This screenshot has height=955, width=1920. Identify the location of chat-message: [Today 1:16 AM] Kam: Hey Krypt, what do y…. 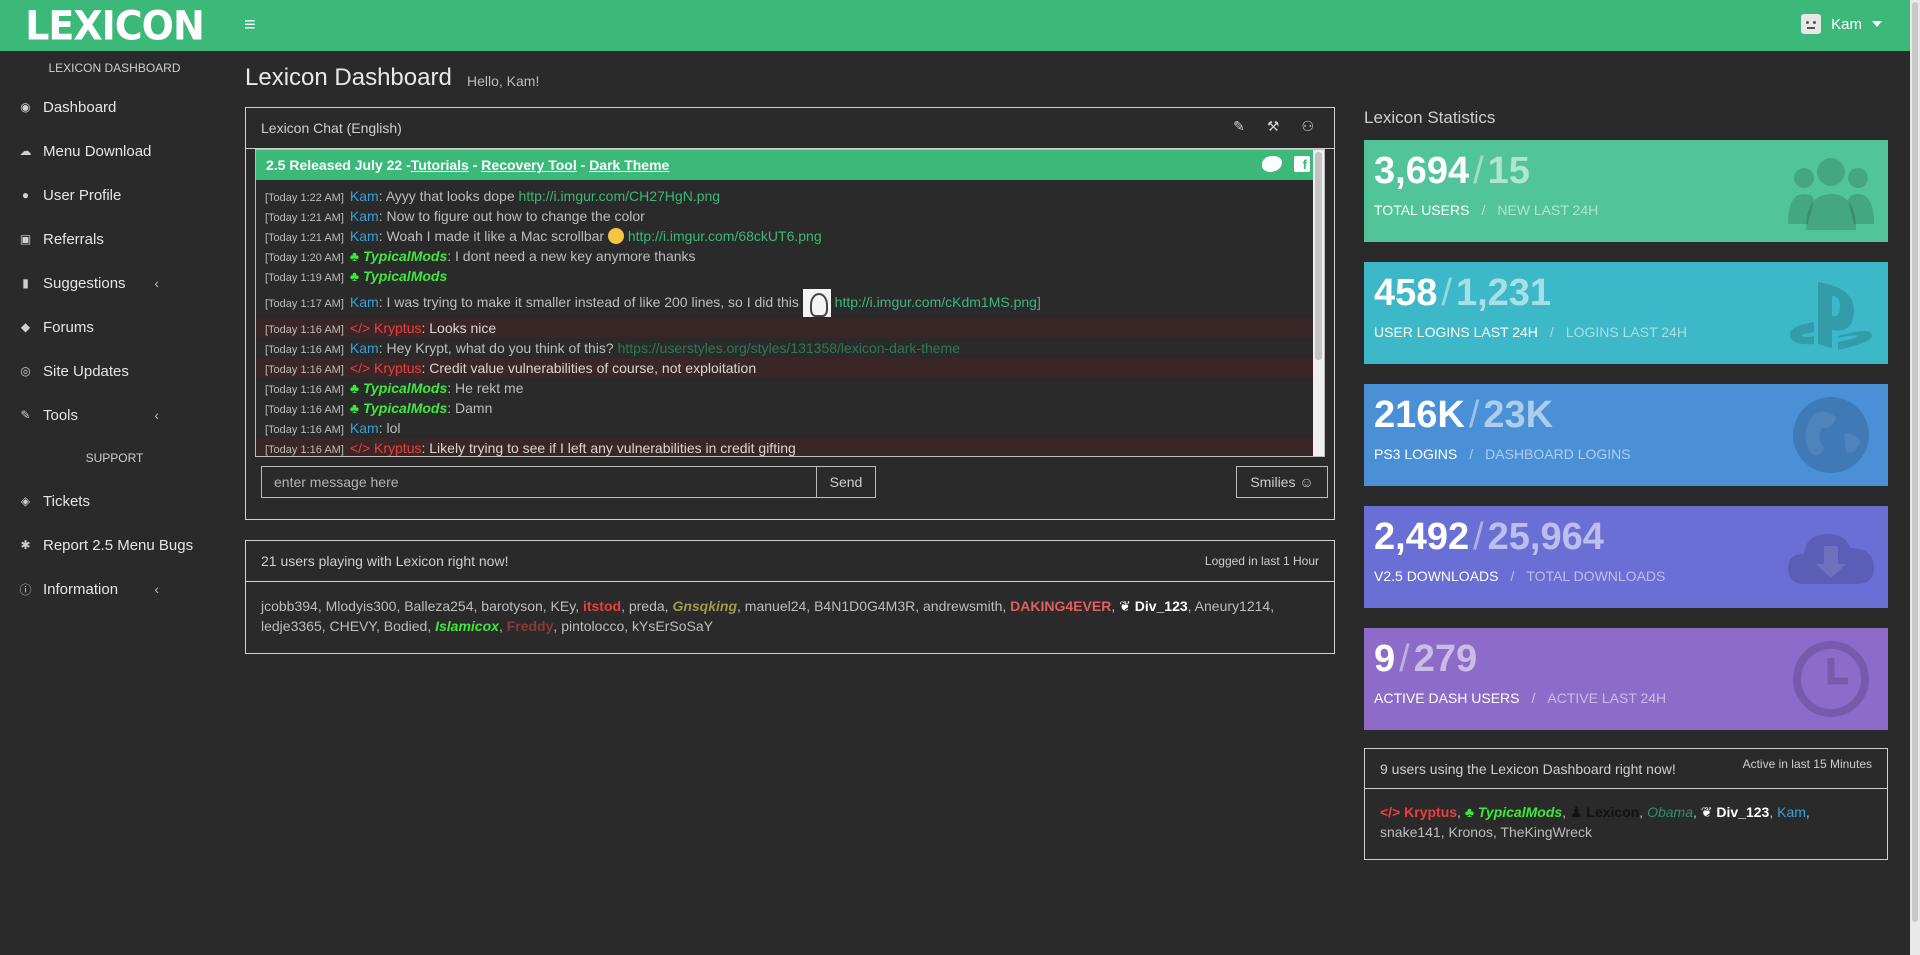
(790, 348).